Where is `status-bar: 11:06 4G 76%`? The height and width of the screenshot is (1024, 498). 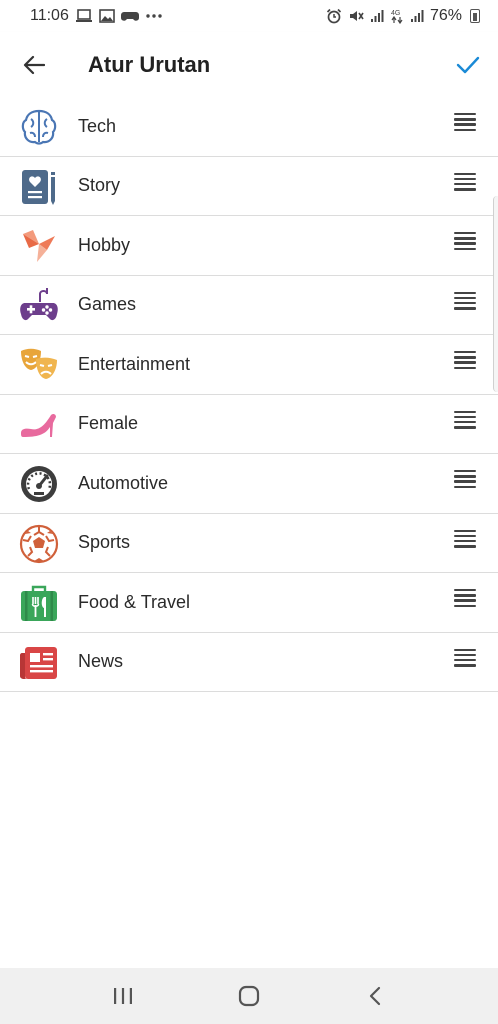
status-bar: 11:06 4G 76% is located at coordinates (249, 16).